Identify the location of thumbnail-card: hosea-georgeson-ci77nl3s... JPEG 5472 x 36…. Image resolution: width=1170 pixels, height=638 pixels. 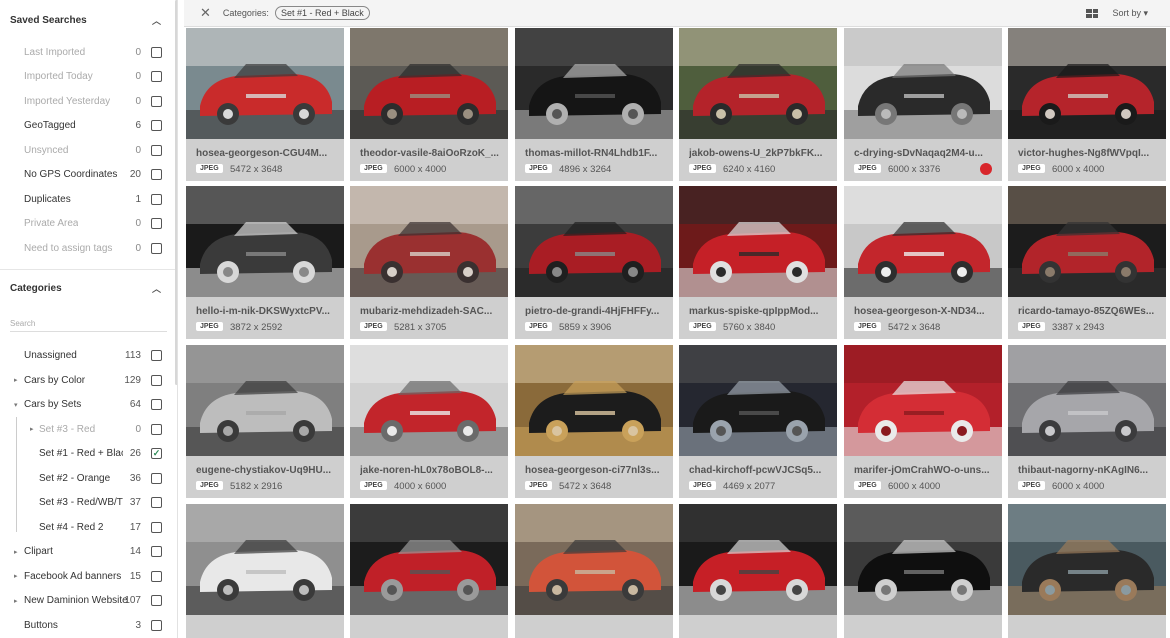
(594, 421).